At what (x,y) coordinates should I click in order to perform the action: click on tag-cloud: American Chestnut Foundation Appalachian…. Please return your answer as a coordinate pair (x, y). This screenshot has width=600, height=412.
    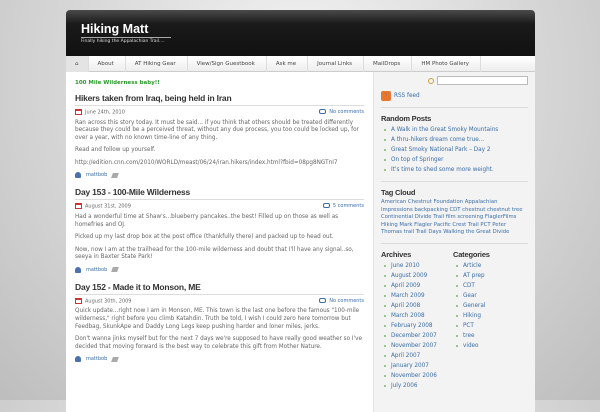
    Looking at the image, I should click on (454, 218).